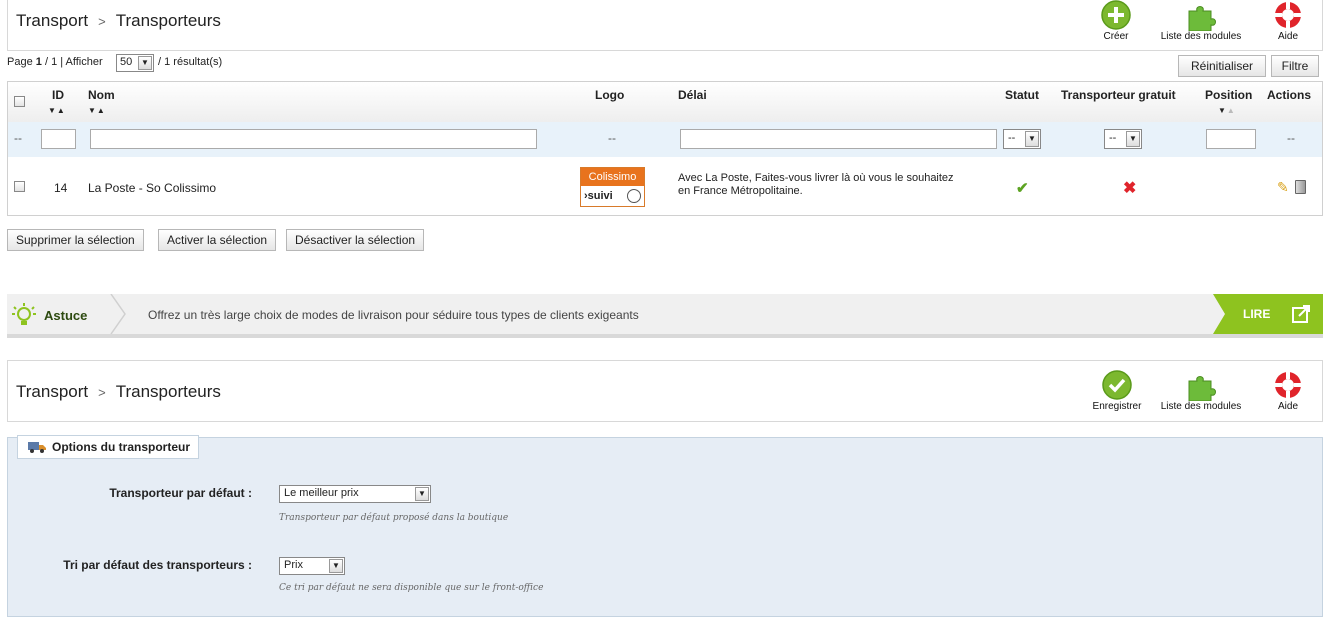 This screenshot has height=617, width=1334. I want to click on default-carrier-select: Le meilleur prix ▼, so click(355, 494).